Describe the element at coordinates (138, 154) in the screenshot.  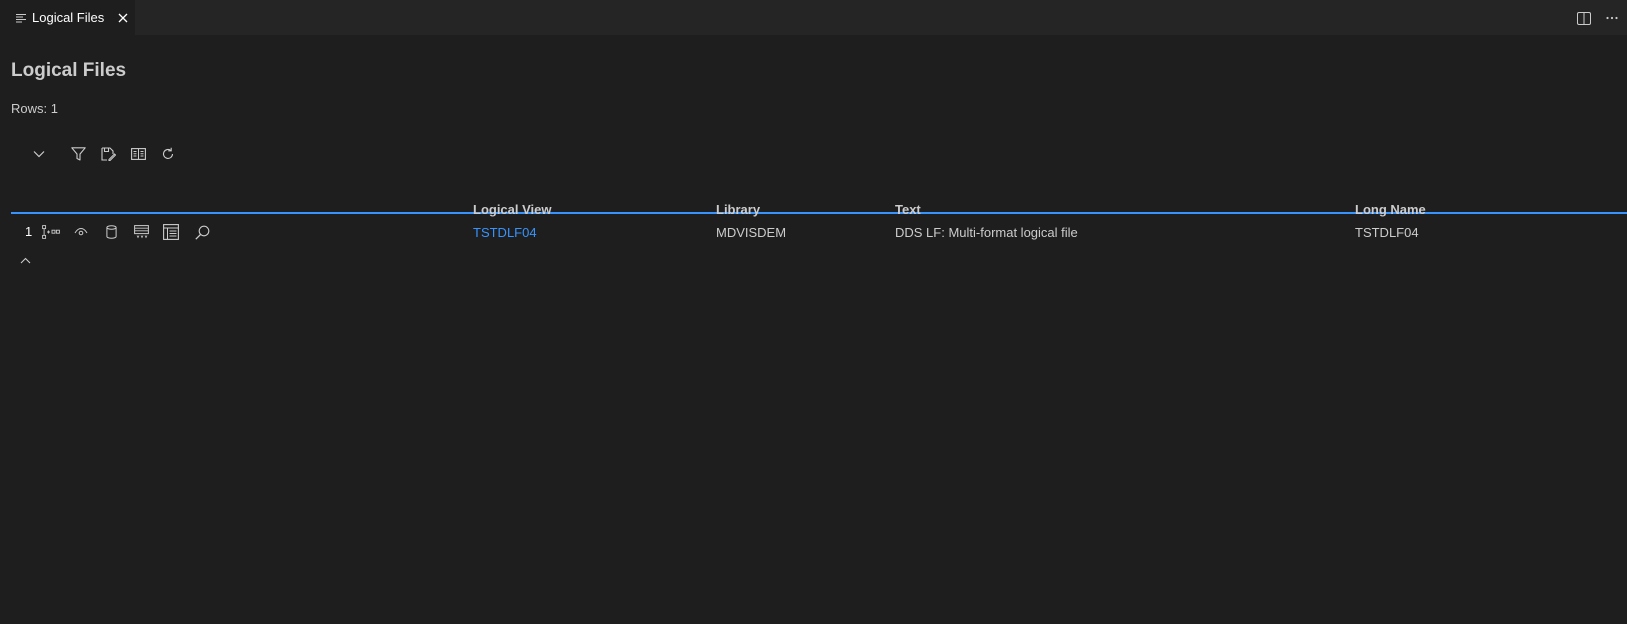
I see `book-icon` at that location.